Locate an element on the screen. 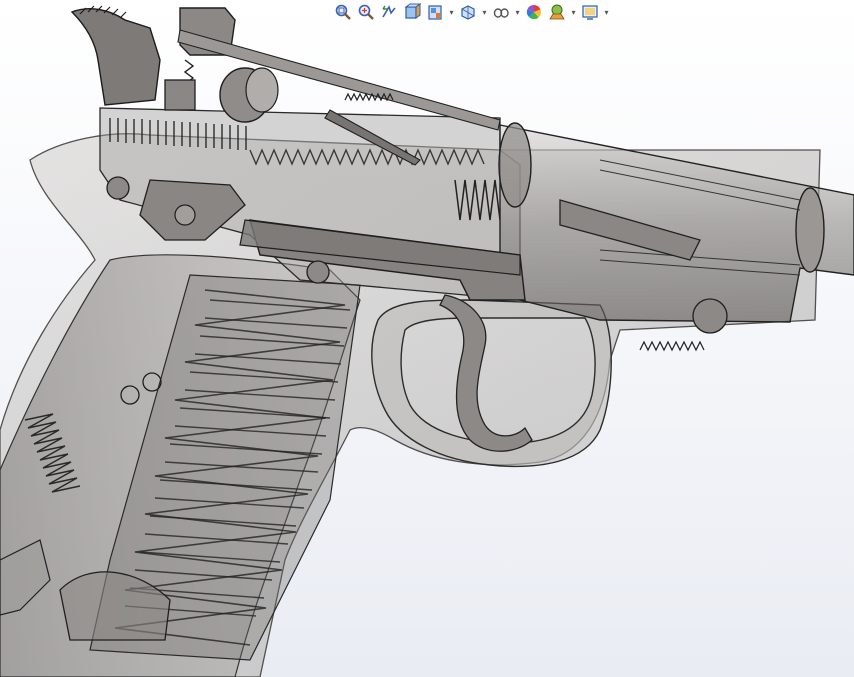 This screenshot has width=854, height=677. apply-scene-icon is located at coordinates (557, 12).